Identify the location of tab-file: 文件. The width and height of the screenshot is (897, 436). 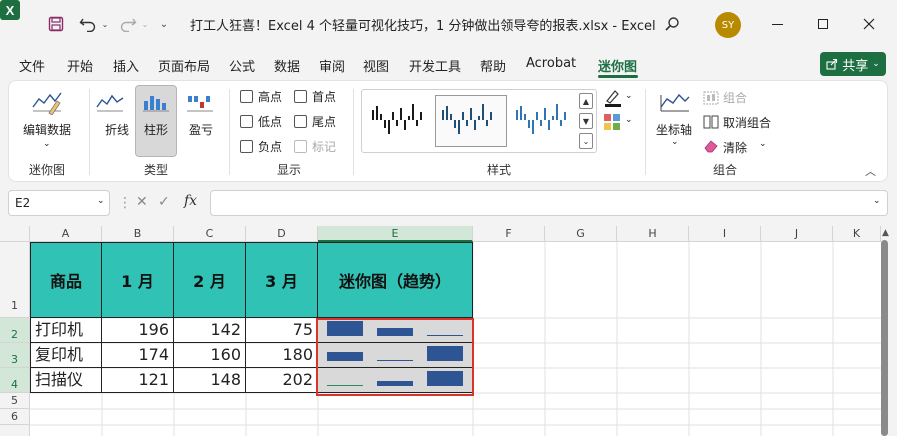
(32, 65).